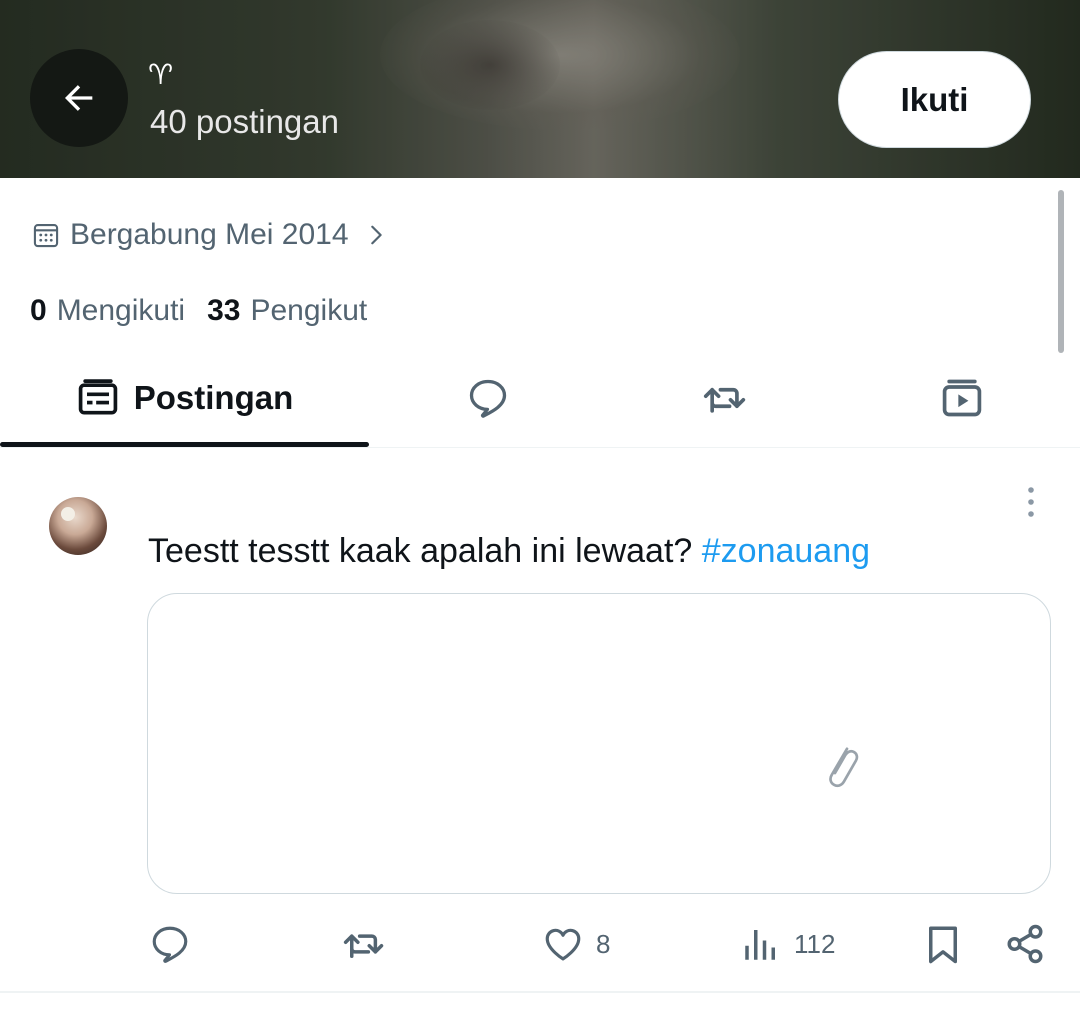 Image resolution: width=1080 pixels, height=1017 pixels. I want to click on like-button: 8, so click(576, 944).